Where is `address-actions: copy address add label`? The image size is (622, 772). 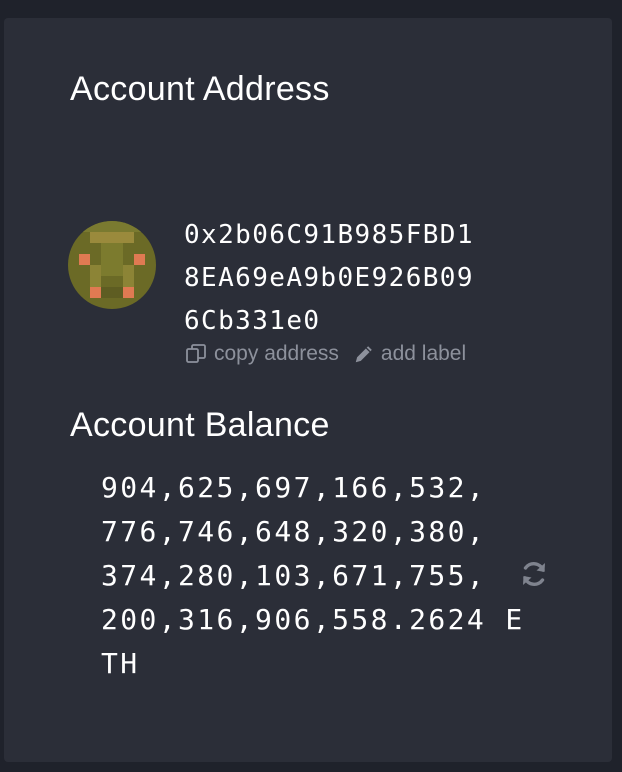
address-actions: copy address add label is located at coordinates (325, 354).